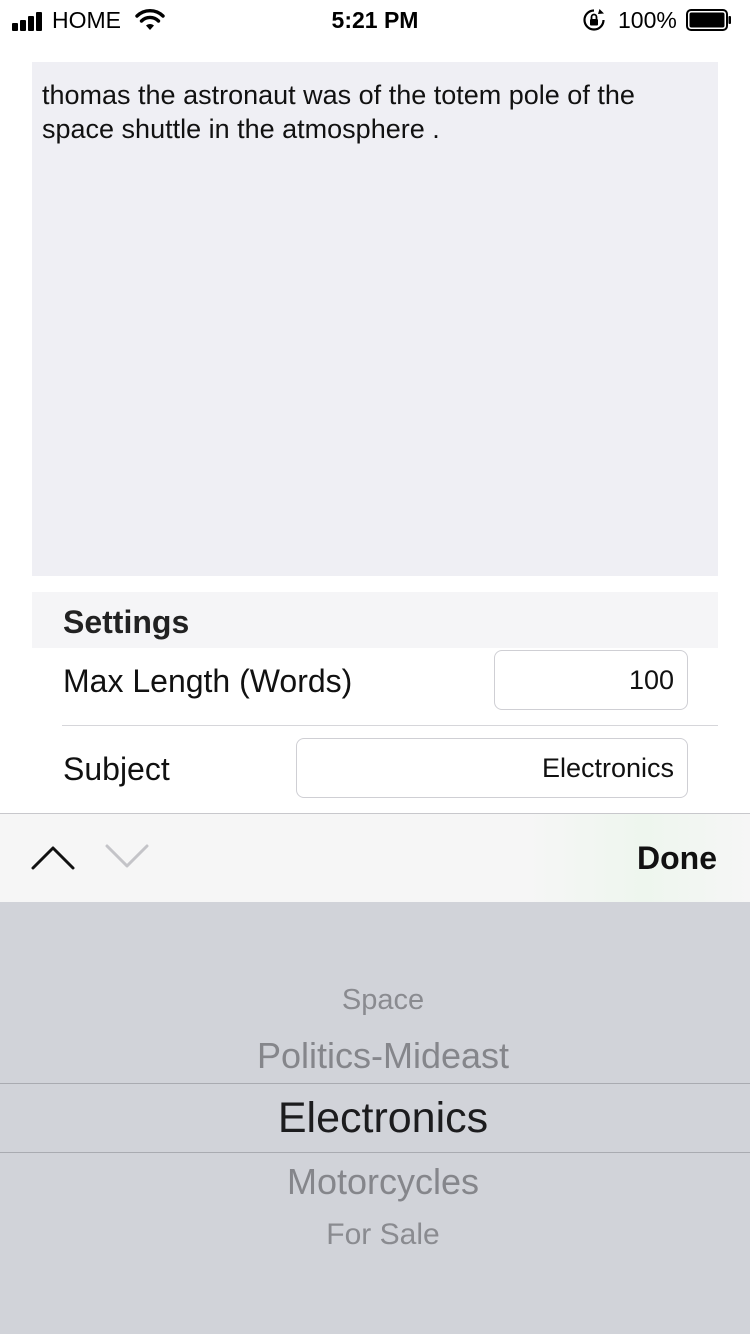 This screenshot has width=750, height=1334. What do you see at coordinates (375, 857) in the screenshot?
I see `keyboard-toolbar: Done` at bounding box center [375, 857].